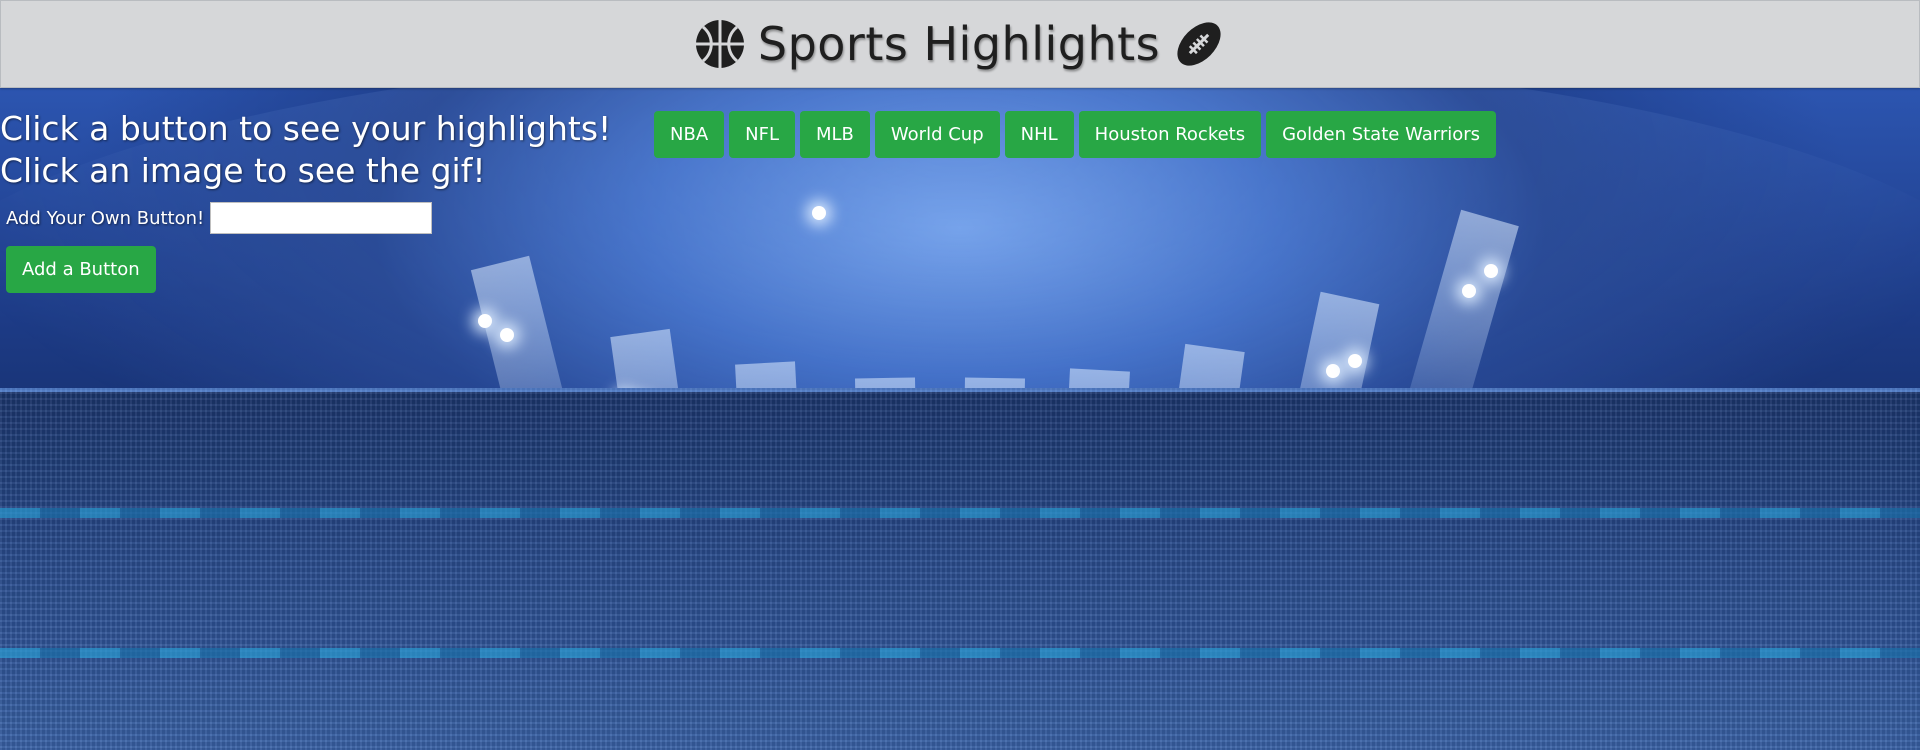 The image size is (1920, 750). I want to click on header-title-group: Sports Highlights, so click(960, 44).